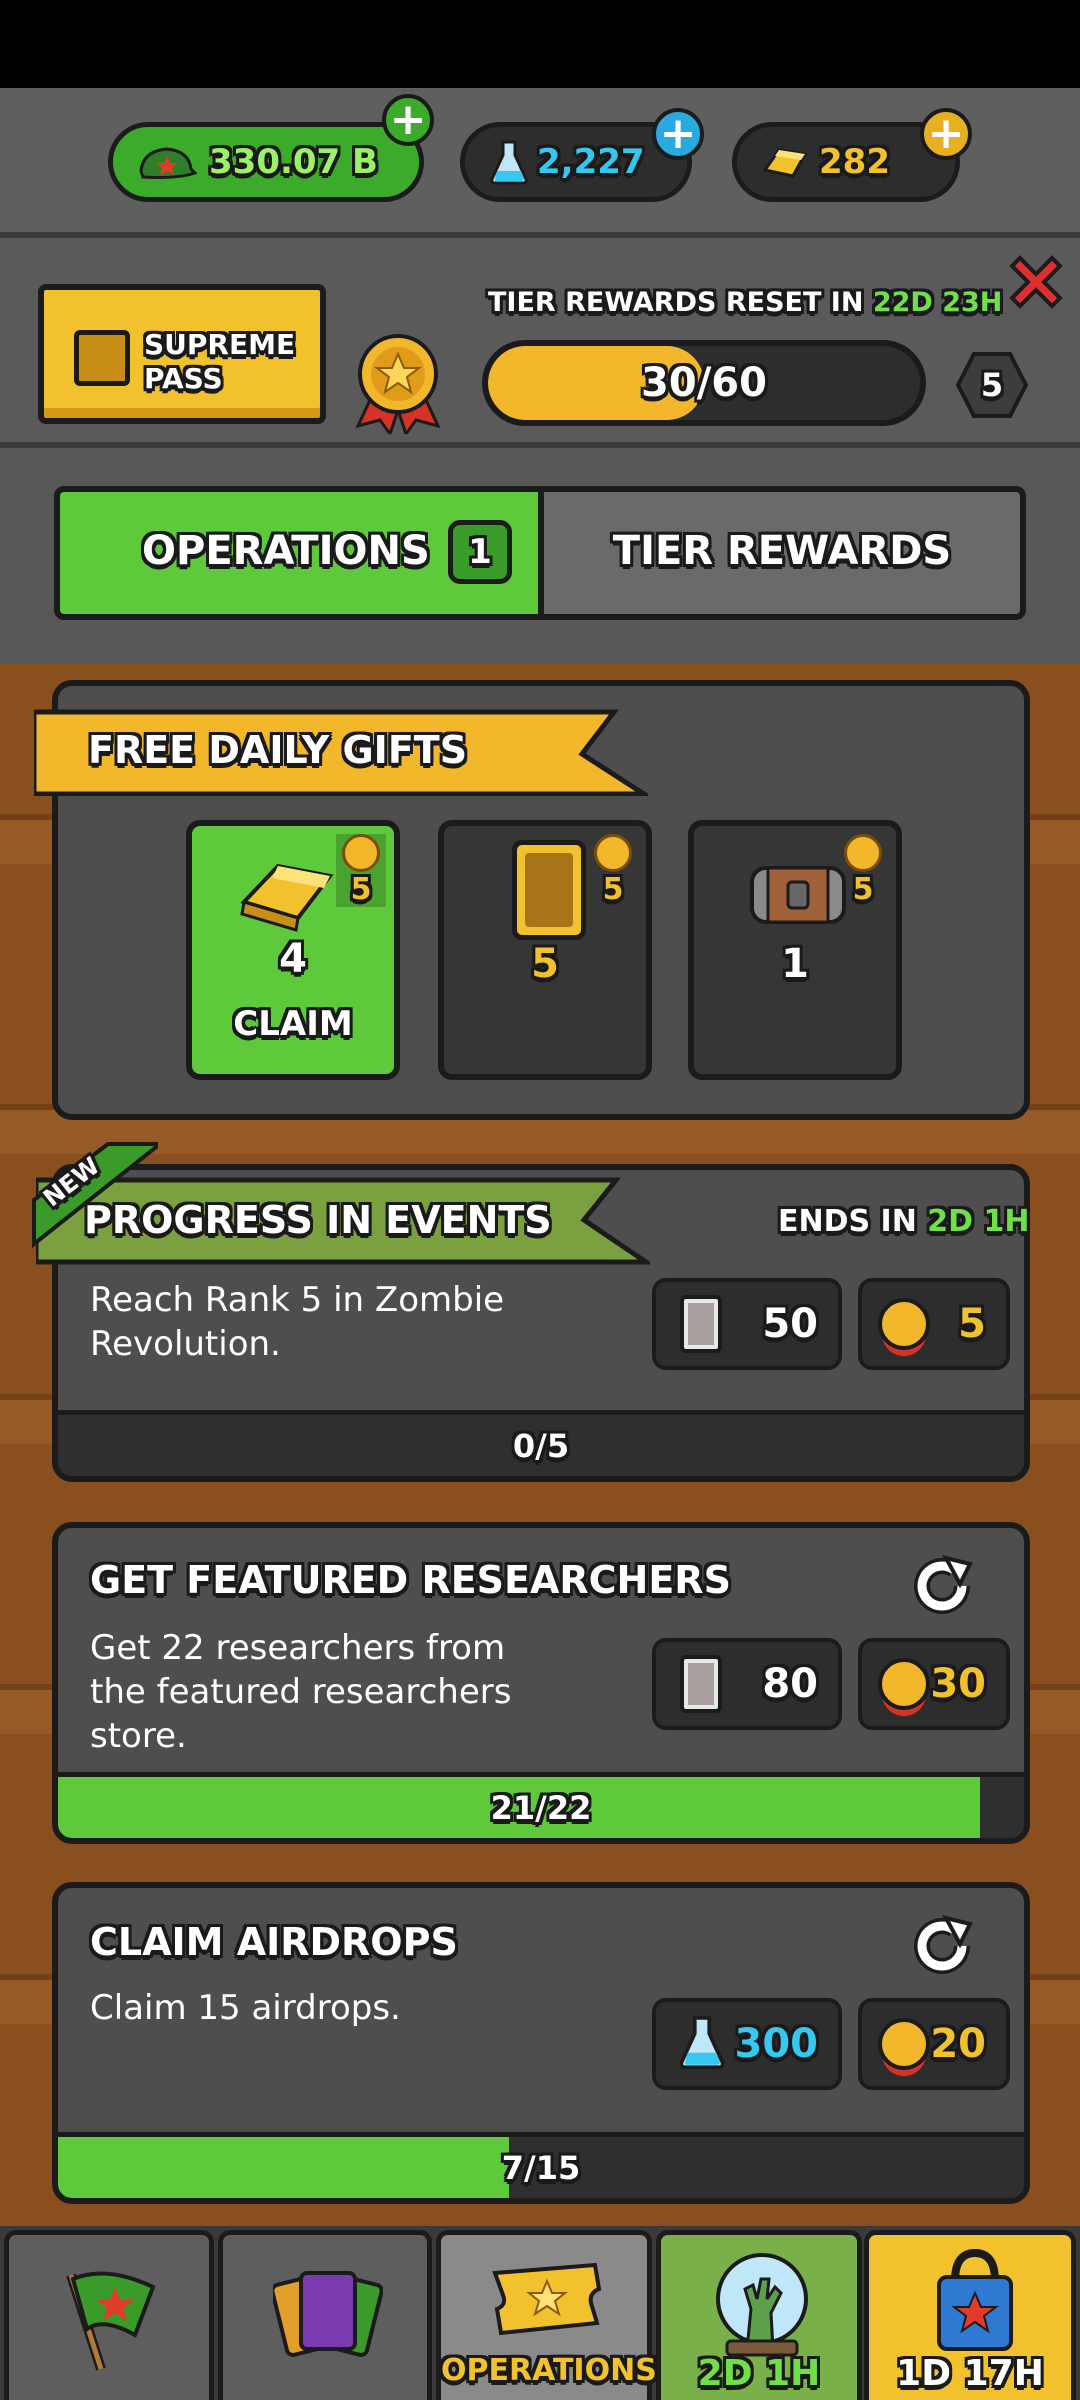  Describe the element at coordinates (297, 1322) in the screenshot. I see `task-events-desc: Reach Rank 5 in Zombie Revolution.` at that location.